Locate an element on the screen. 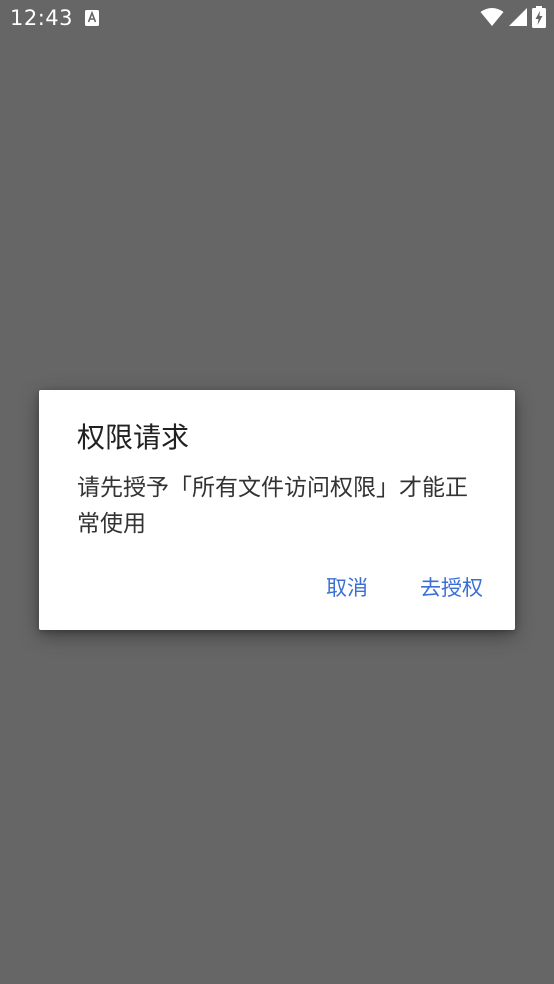  battery-charging-icon is located at coordinates (539, 19).